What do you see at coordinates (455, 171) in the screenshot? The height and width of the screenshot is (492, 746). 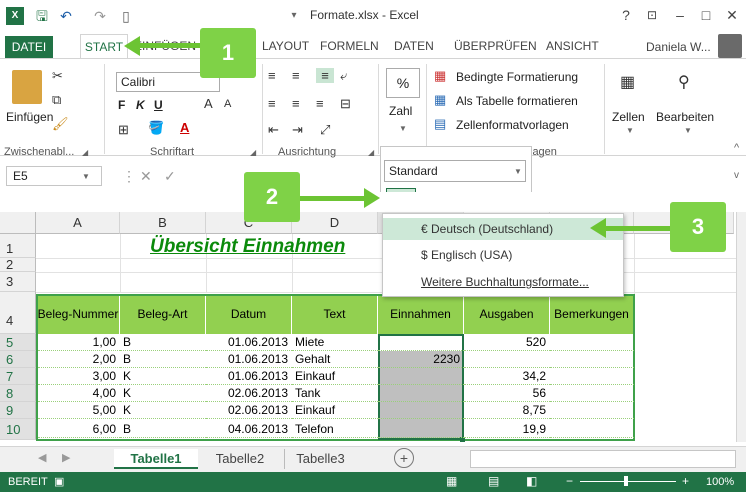 I see `number-format-select: Standard` at bounding box center [455, 171].